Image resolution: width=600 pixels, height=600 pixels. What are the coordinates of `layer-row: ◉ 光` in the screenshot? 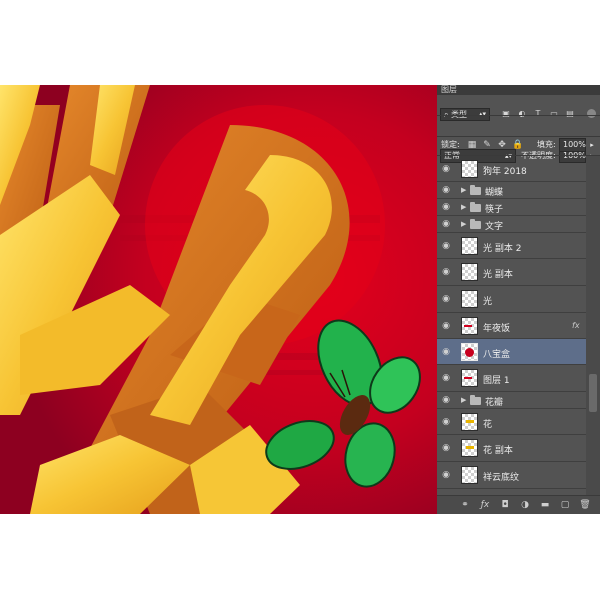 It's located at (511, 299).